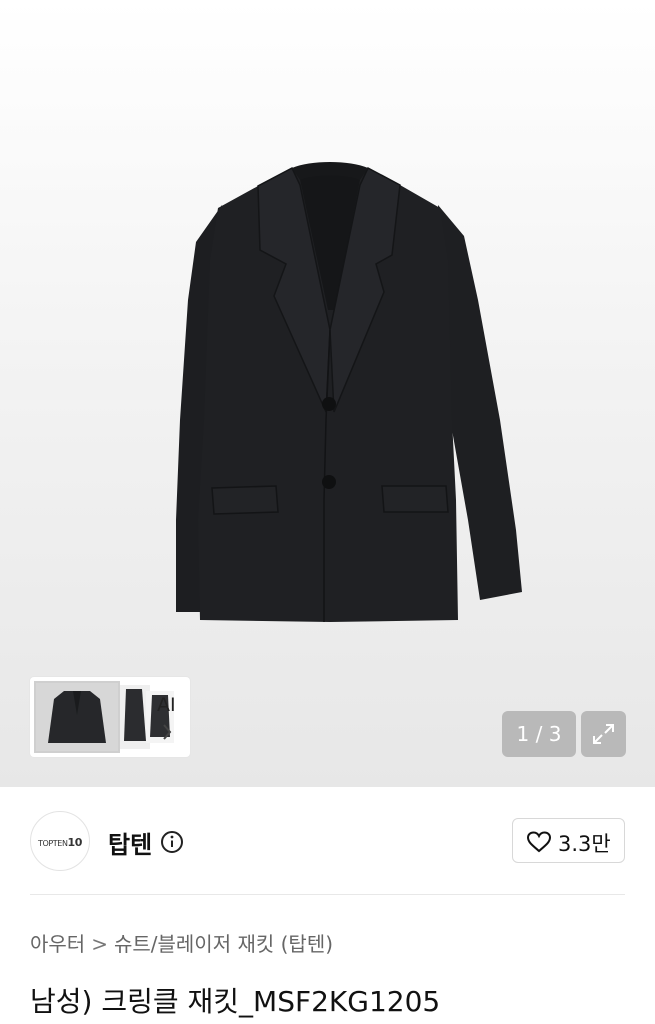  Describe the element at coordinates (130, 842) in the screenshot. I see `brand-name: 탑텐` at that location.